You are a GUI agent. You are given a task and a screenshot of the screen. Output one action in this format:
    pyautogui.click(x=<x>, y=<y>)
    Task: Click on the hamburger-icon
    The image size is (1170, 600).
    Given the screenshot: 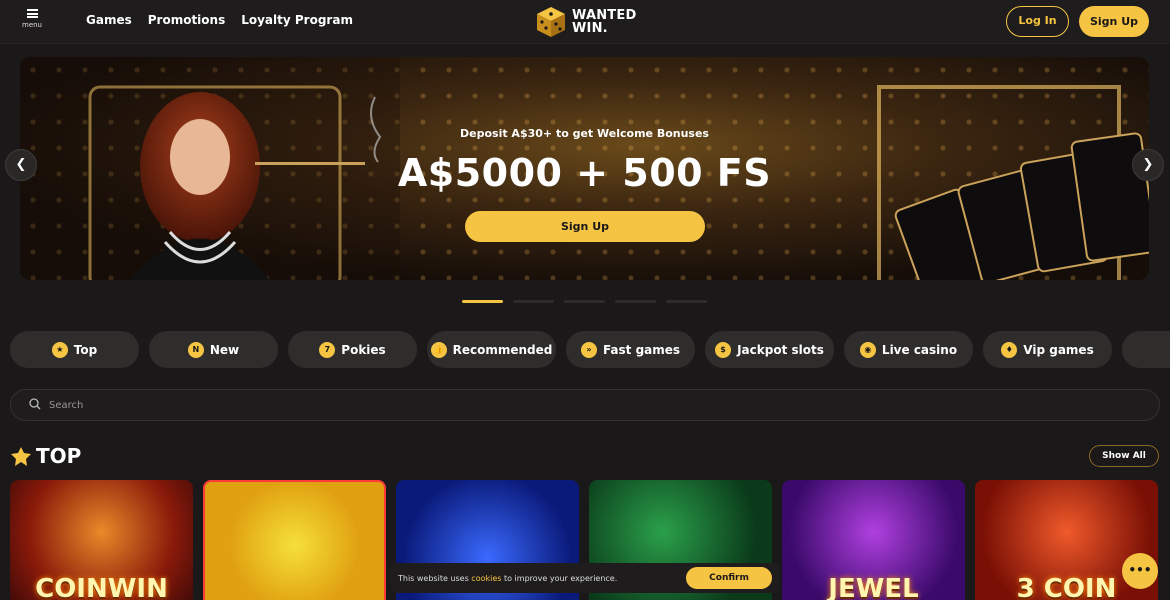 What is the action you would take?
    pyautogui.click(x=32, y=13)
    